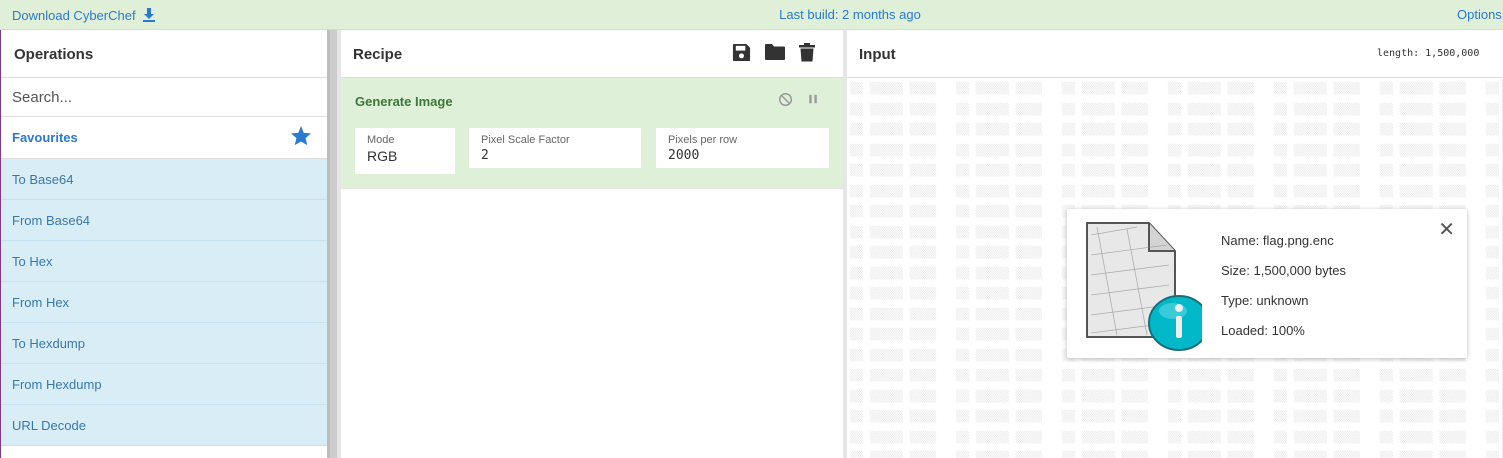 This screenshot has width=1503, height=458. Describe the element at coordinates (748, 155) in the screenshot. I see `pixels-per-row-value: 2000` at that location.